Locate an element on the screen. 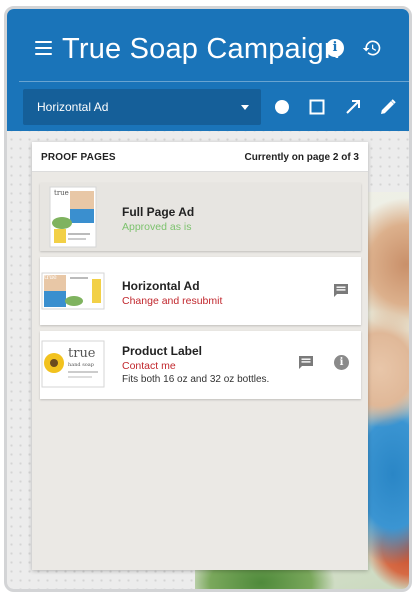 The width and height of the screenshot is (417, 596). page-select-value: Horizontal Ad is located at coordinates (73, 107).